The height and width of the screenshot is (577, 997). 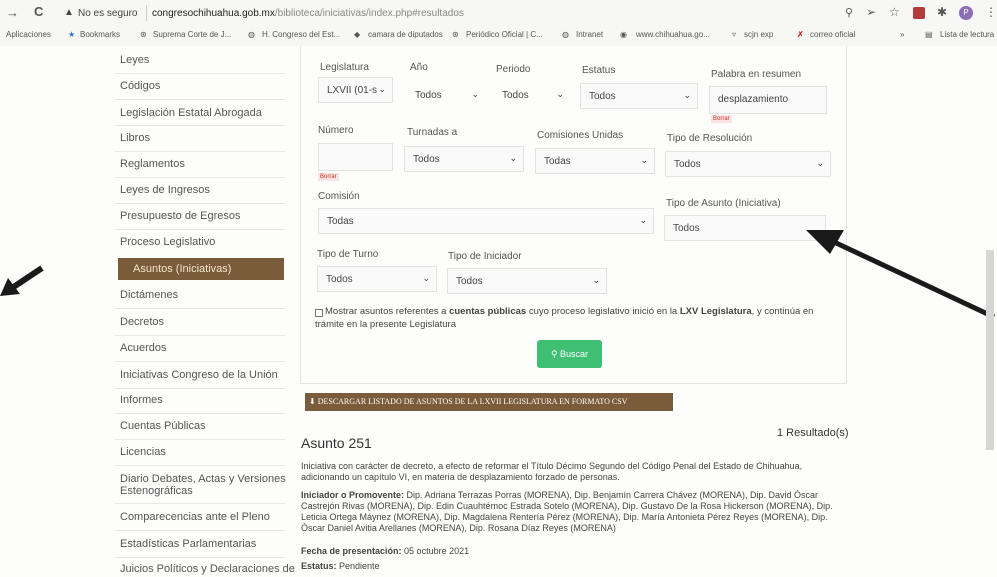 I want to click on bookmark-item: camara de diputados, so click(x=405, y=34).